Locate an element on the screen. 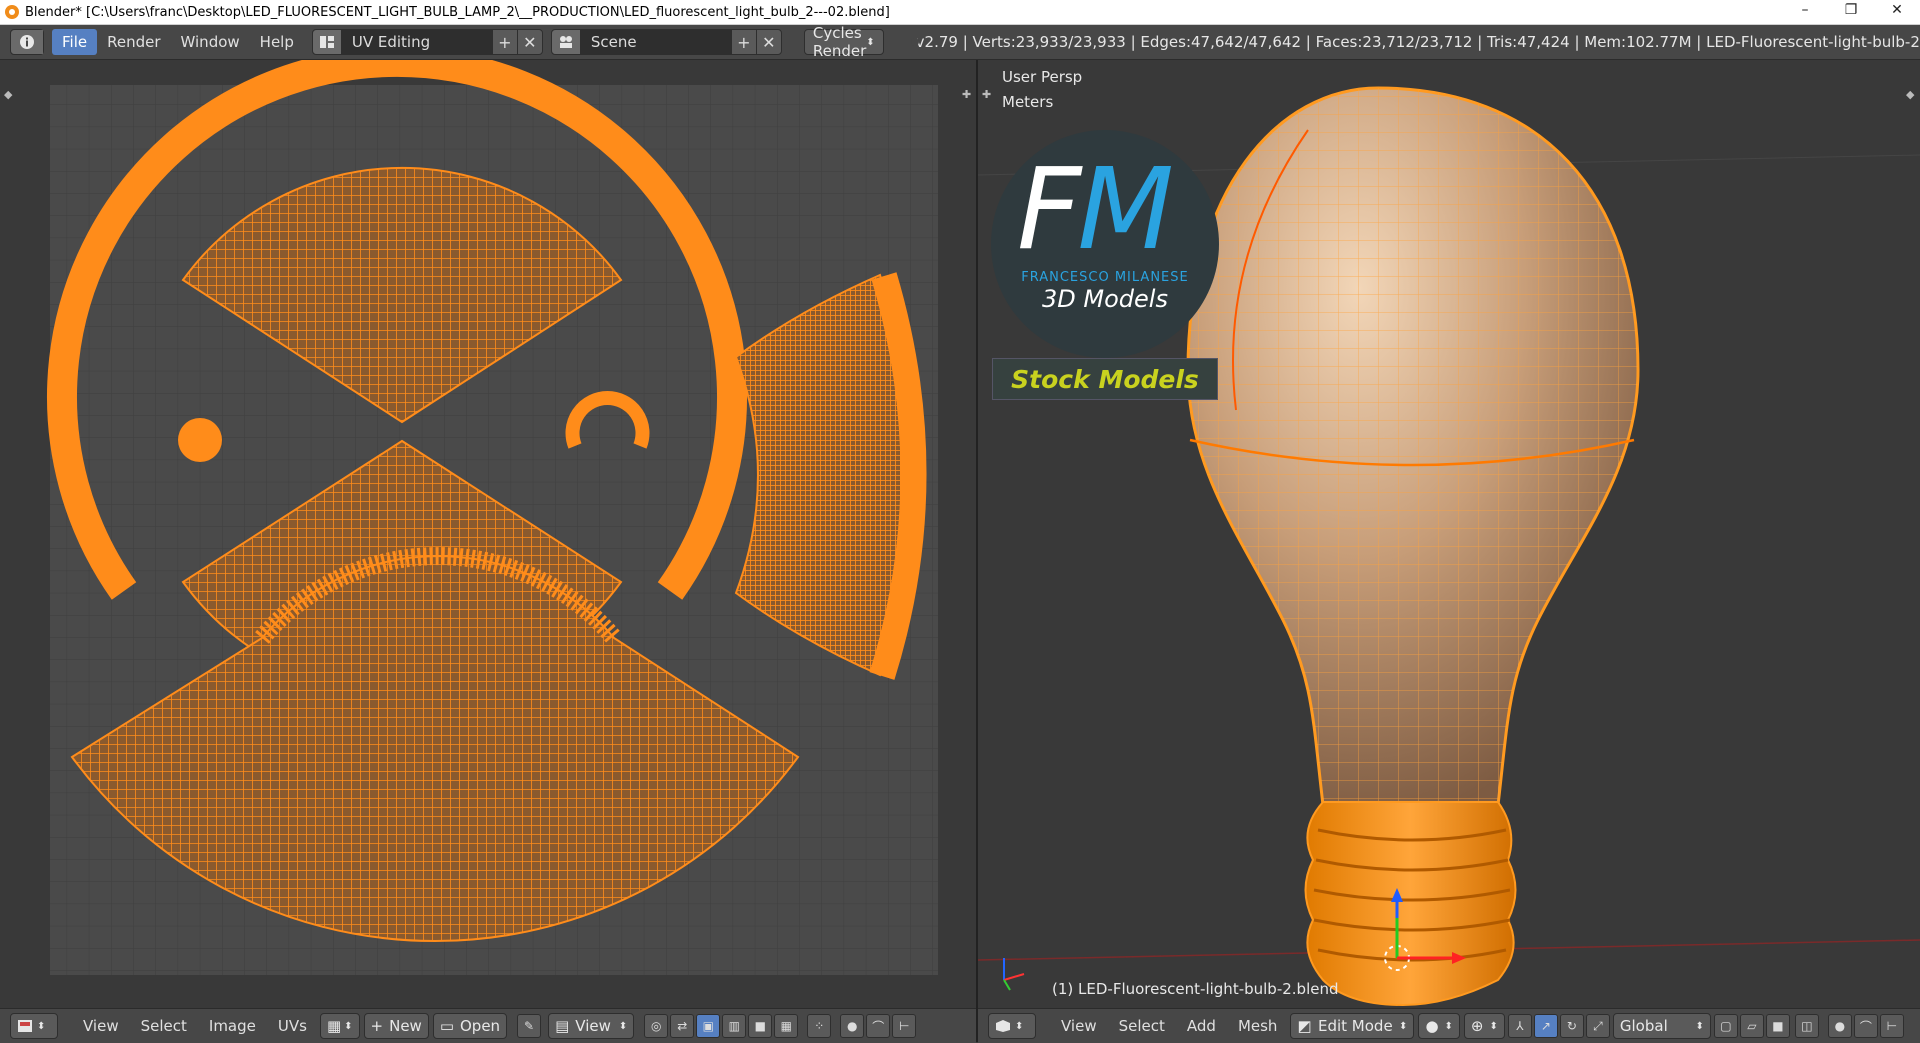 This screenshot has height=1043, width=1920. face-select-mode-icon: ■ is located at coordinates (1777, 1026).